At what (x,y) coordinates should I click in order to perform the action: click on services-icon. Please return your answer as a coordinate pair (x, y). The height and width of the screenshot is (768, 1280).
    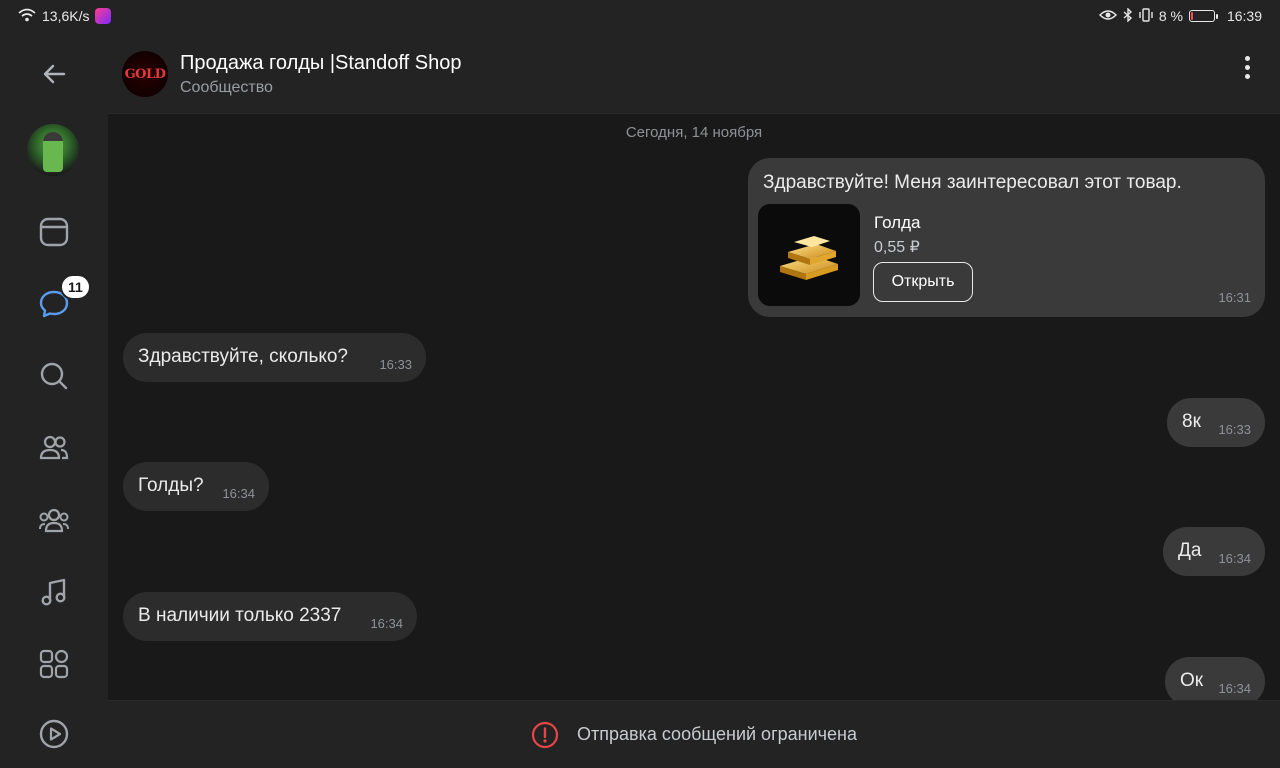
    Looking at the image, I should click on (54, 664).